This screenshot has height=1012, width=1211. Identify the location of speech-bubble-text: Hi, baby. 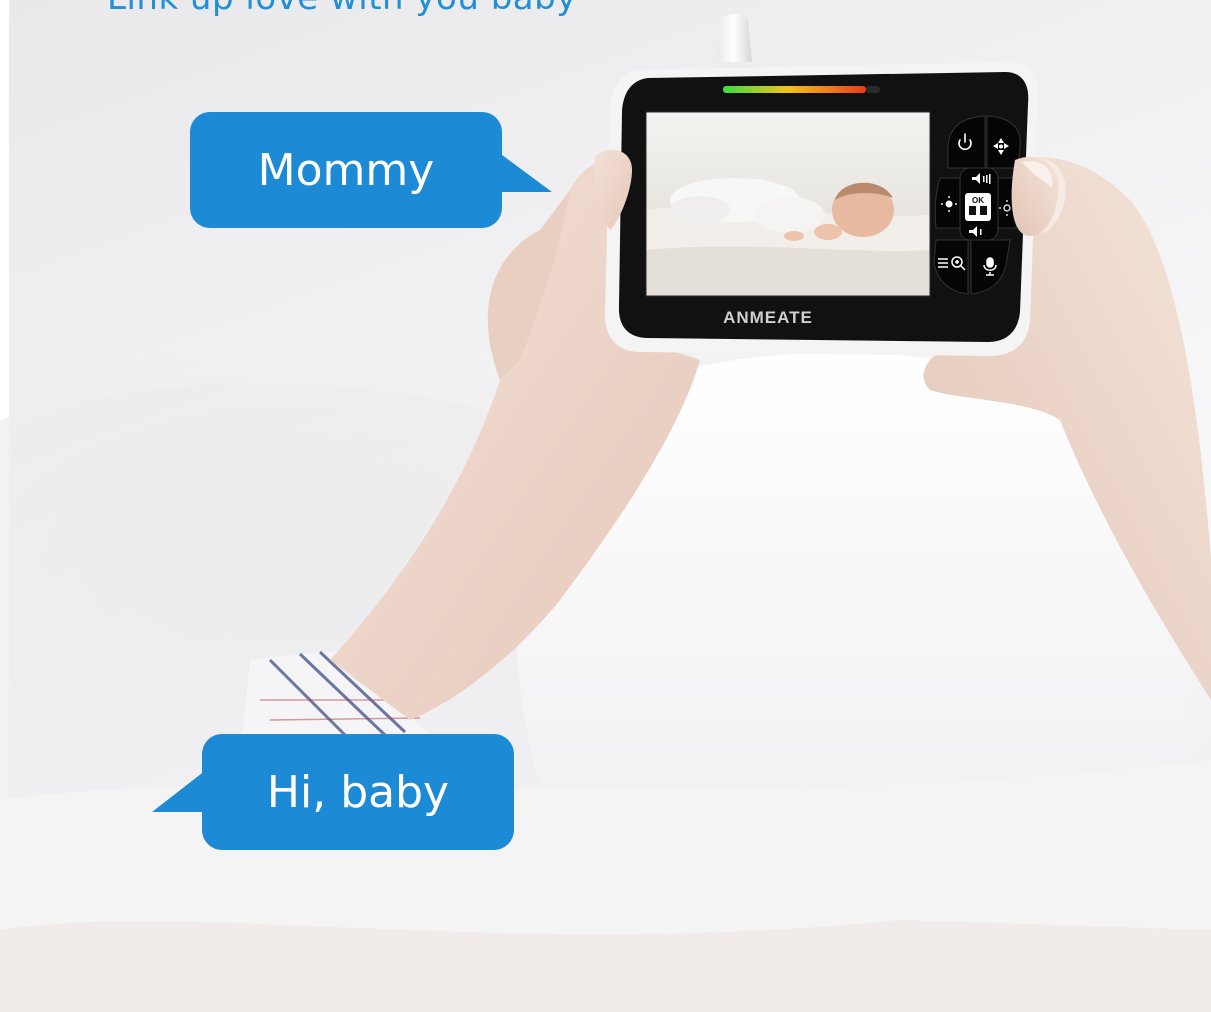
(358, 792).